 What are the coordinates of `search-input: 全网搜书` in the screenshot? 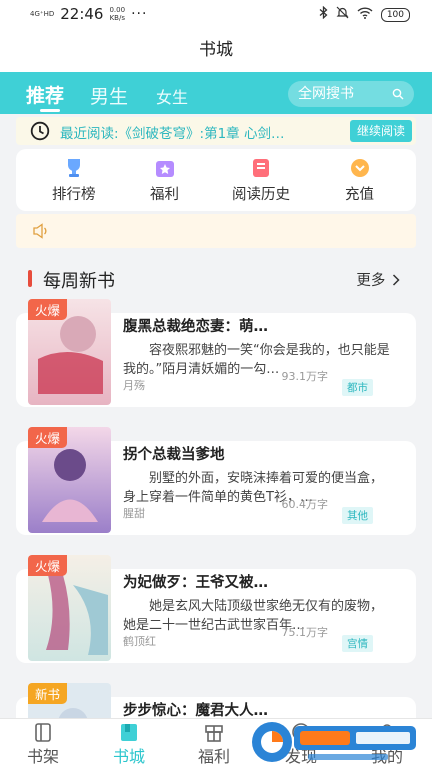 It's located at (351, 94).